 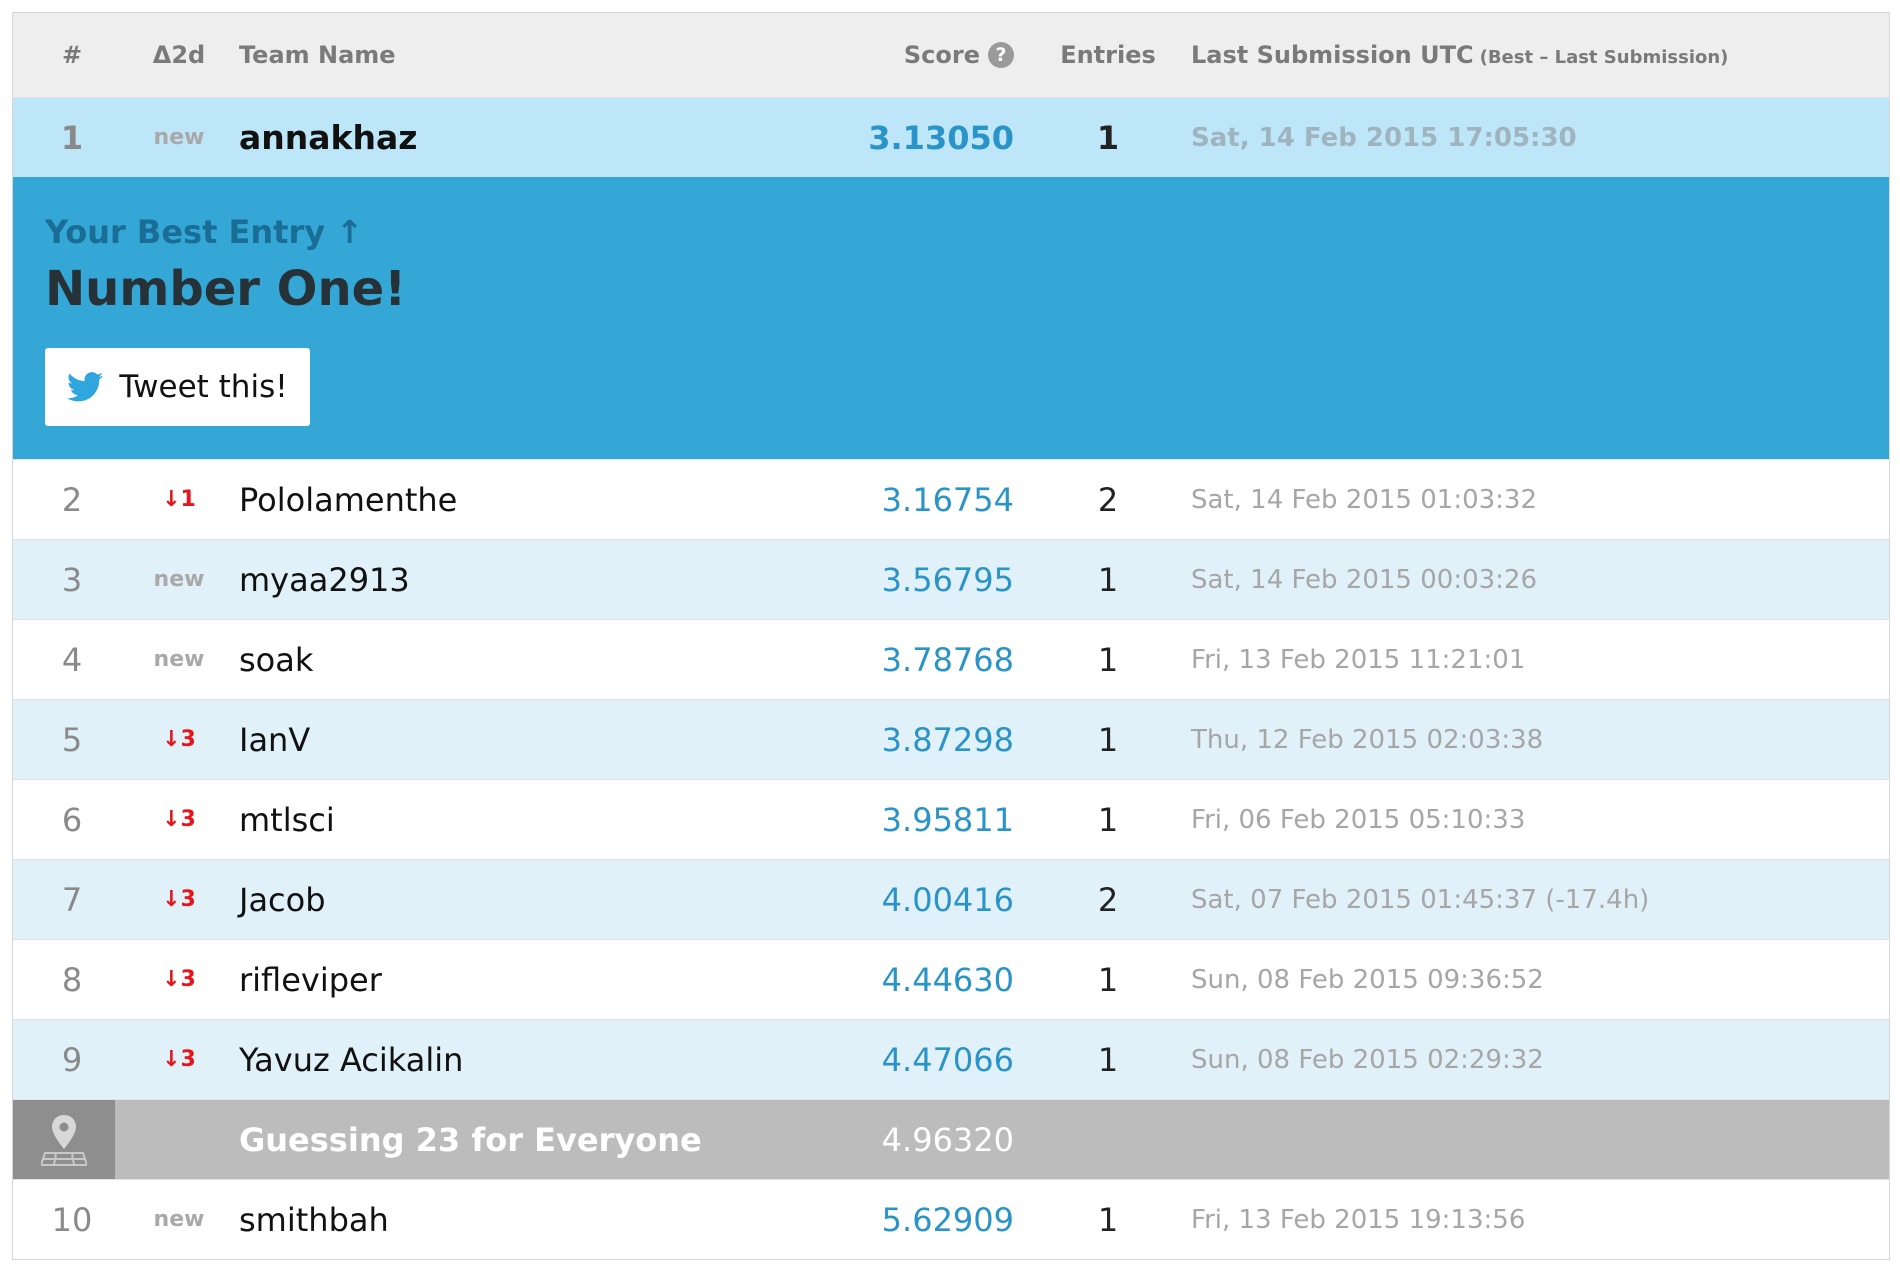 I want to click on last-submission: Thu, 12 Feb 2015 02:03:38, so click(x=1367, y=739).